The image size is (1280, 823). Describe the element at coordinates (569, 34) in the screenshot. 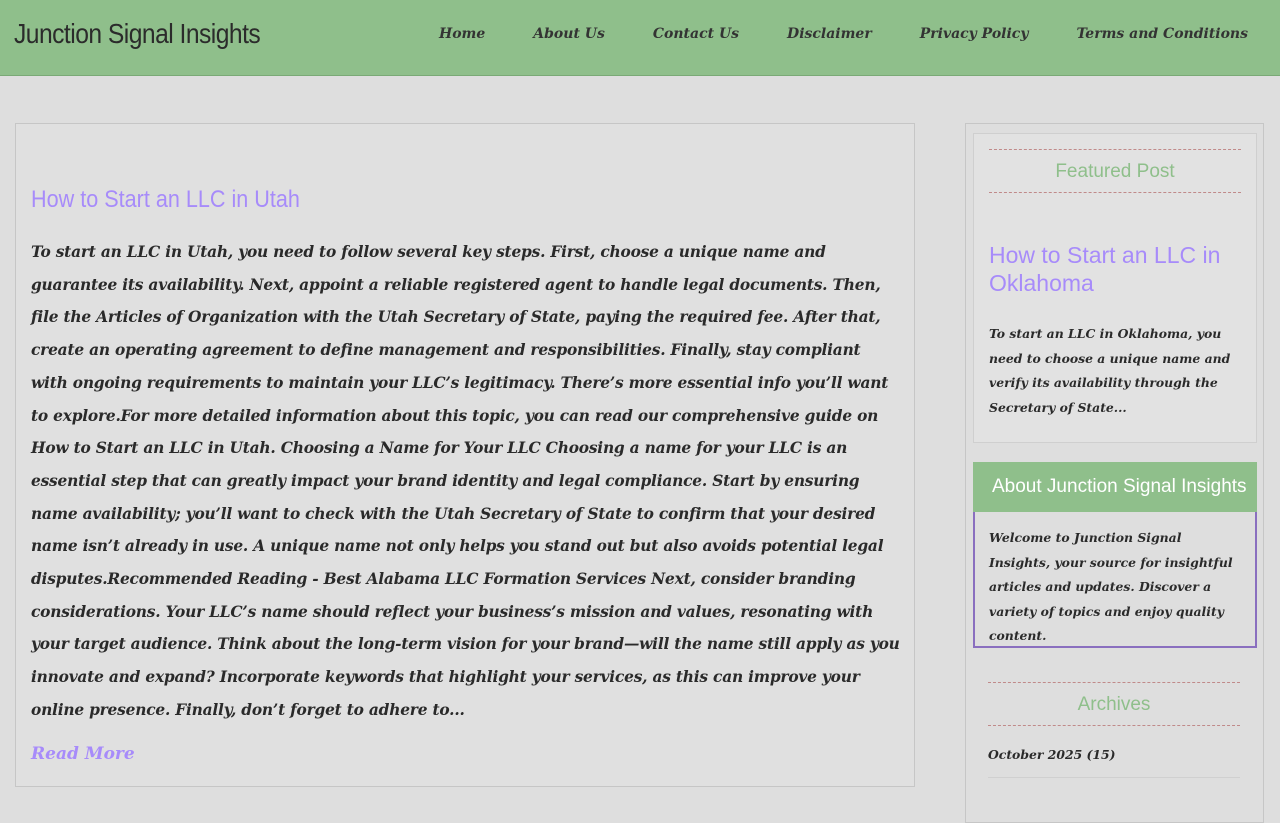

I see `nav-about-us: About Us` at that location.